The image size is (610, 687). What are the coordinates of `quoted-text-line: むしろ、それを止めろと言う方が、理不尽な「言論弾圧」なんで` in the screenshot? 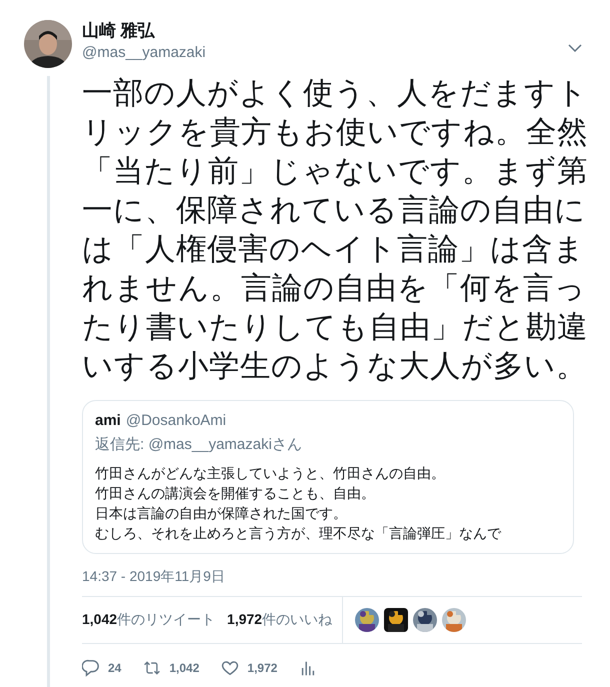 It's located at (298, 533).